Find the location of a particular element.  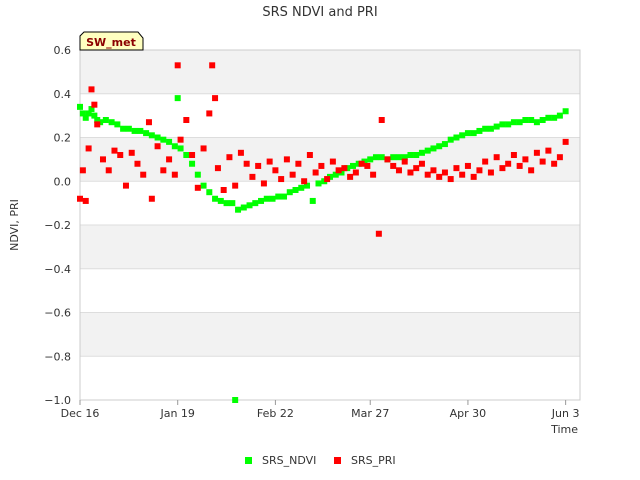

y-tick-label: 0.0 is located at coordinates (63, 181).